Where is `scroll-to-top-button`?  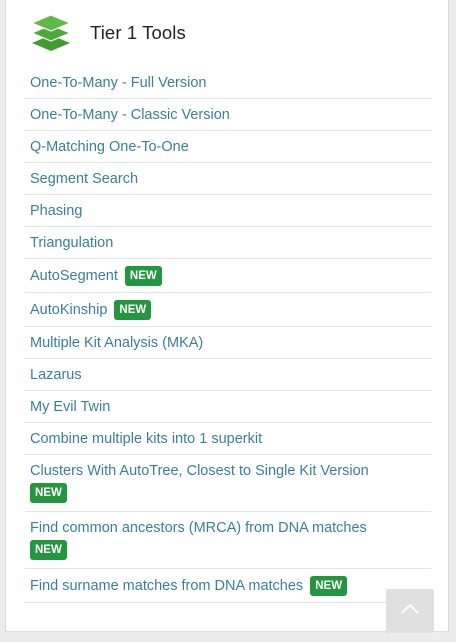
scroll-to-top-button is located at coordinates (410, 611).